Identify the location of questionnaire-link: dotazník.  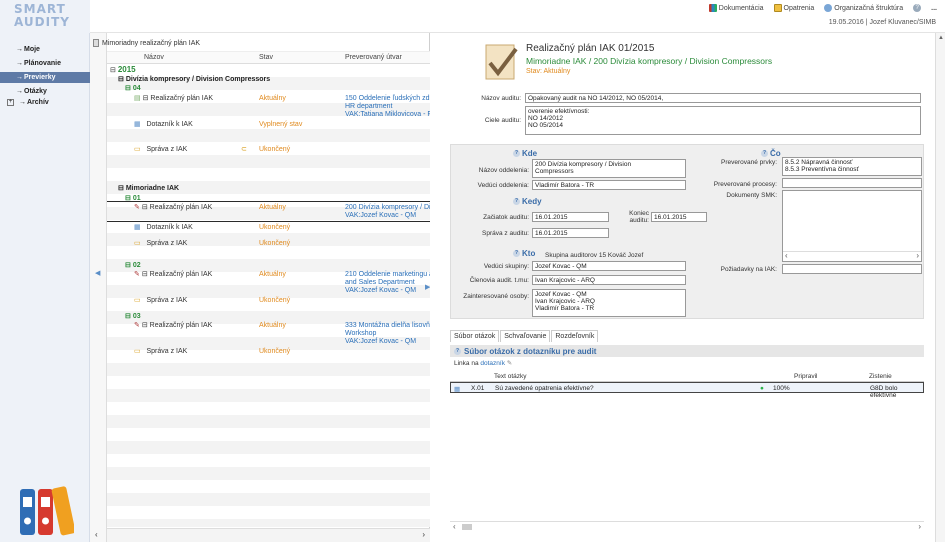
(492, 363).